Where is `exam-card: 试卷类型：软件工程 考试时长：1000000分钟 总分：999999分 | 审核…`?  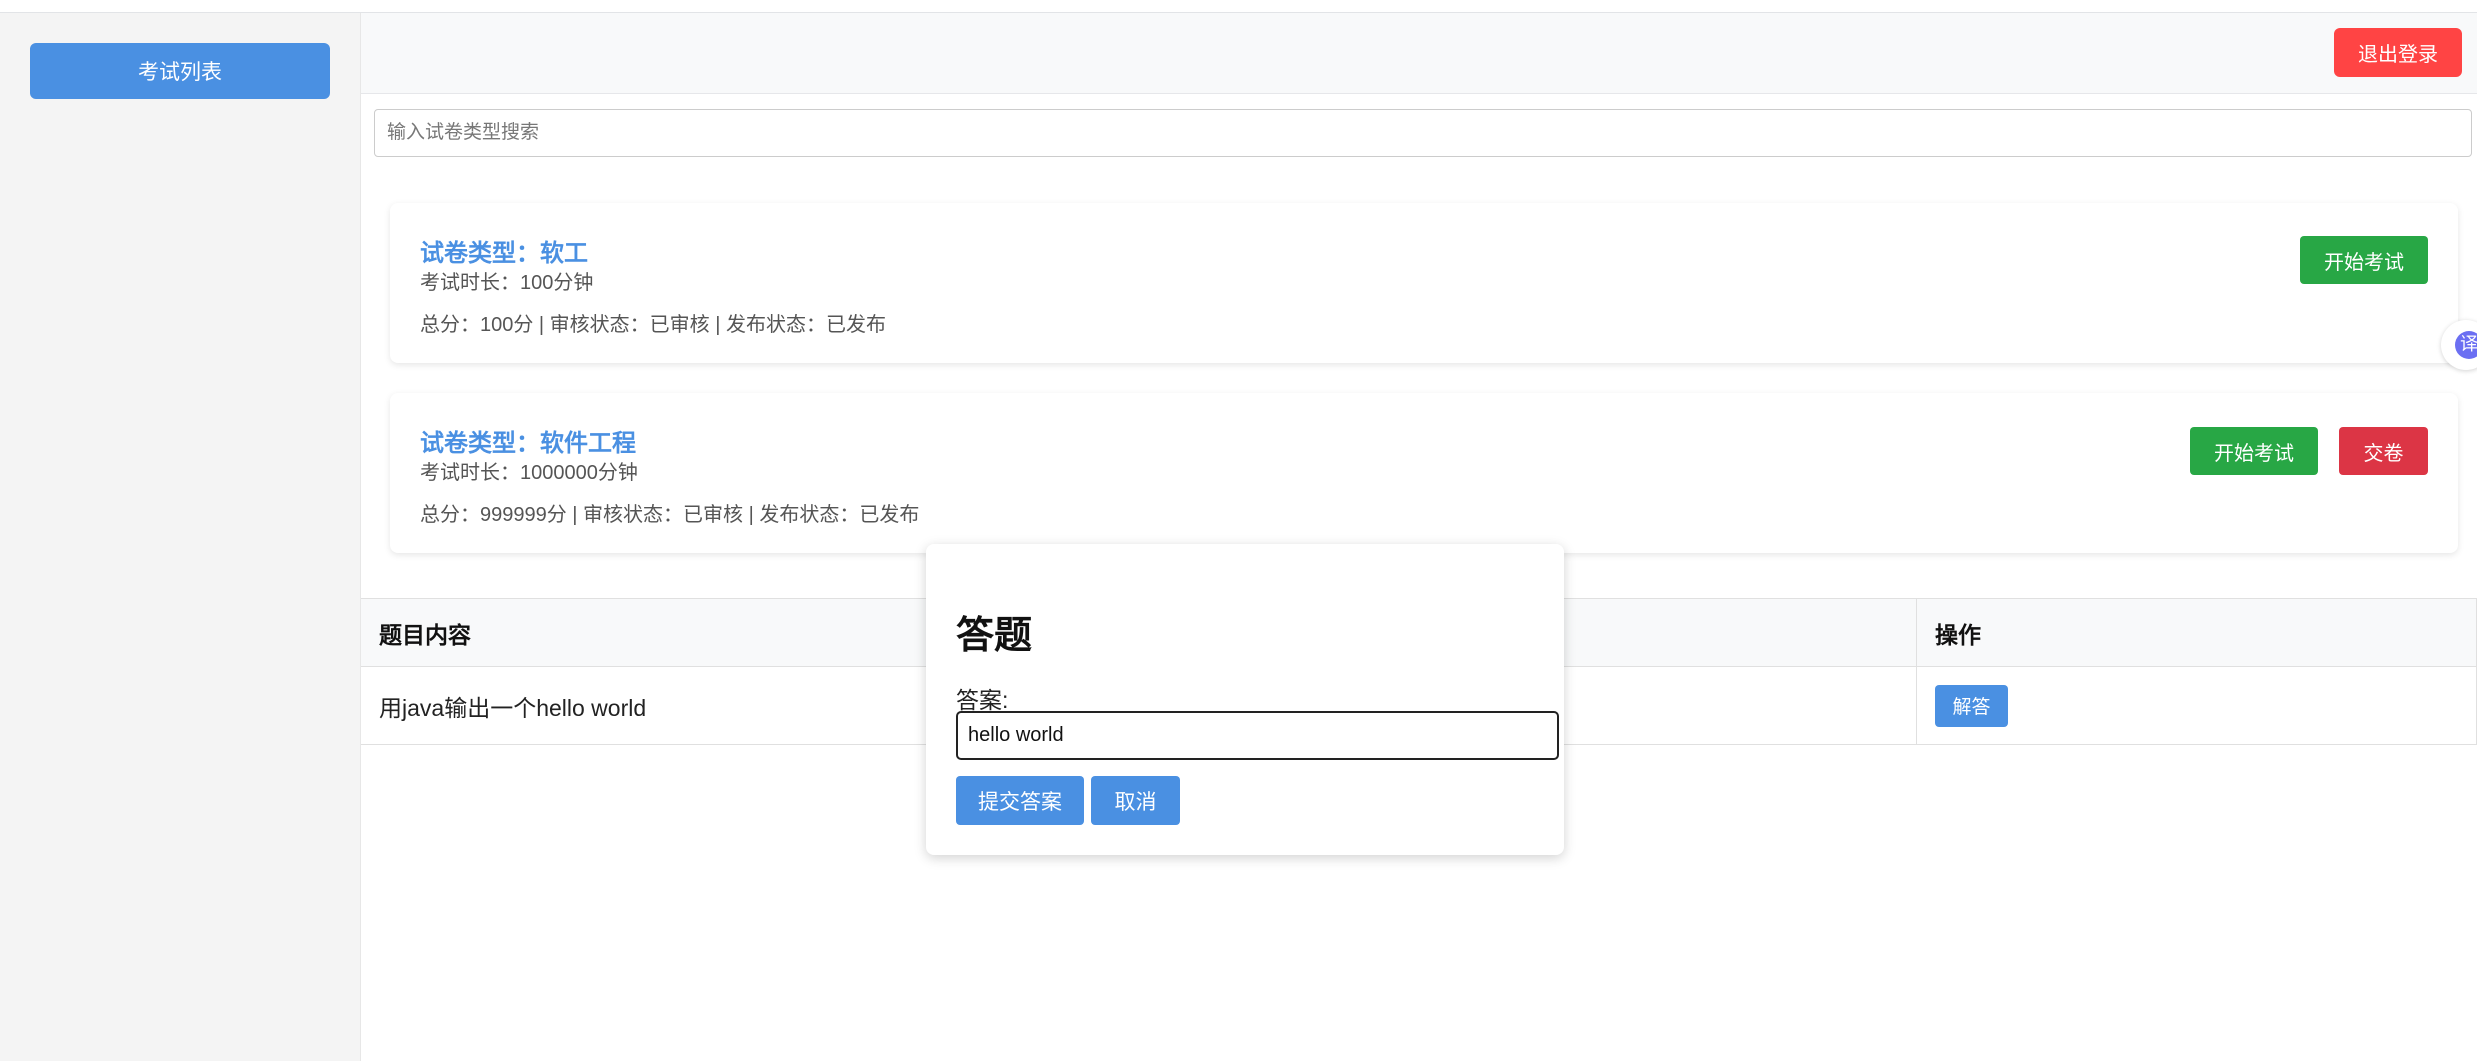 exam-card: 试卷类型：软件工程 考试时长：1000000分钟 总分：999999分 | 审核… is located at coordinates (1424, 473).